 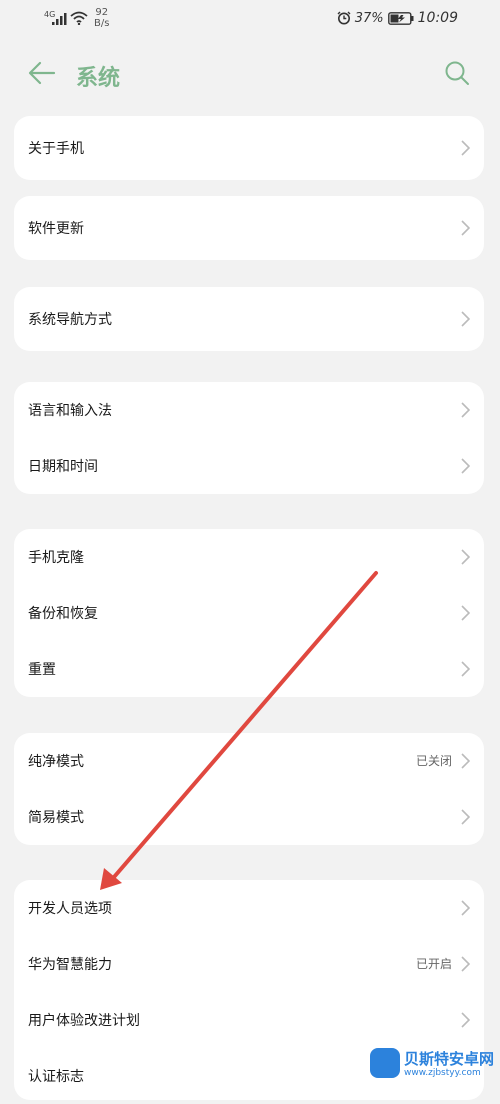 I want to click on card-about: 关于手机, so click(x=249, y=148).